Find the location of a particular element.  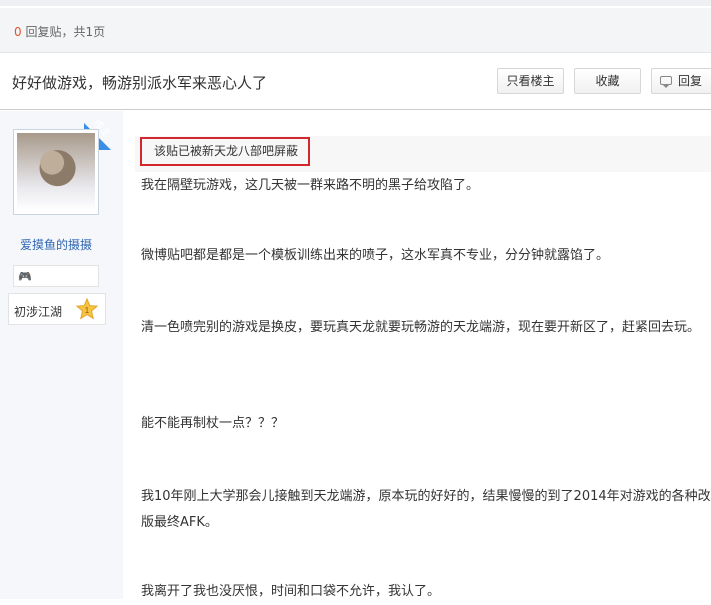

top-strip is located at coordinates (355, 3).